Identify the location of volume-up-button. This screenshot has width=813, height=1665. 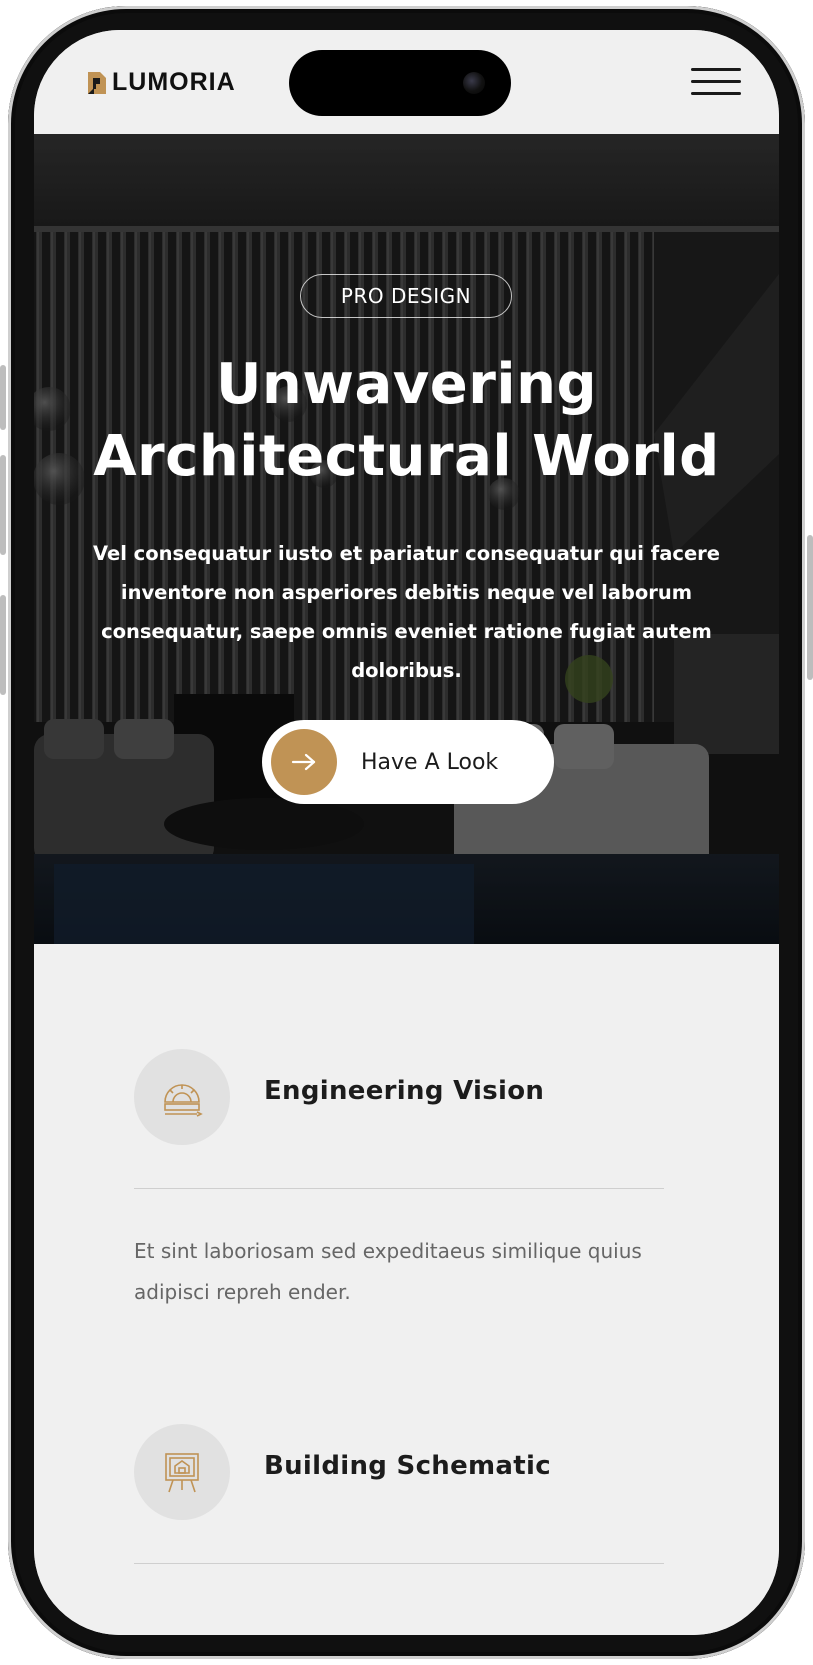
(3, 505).